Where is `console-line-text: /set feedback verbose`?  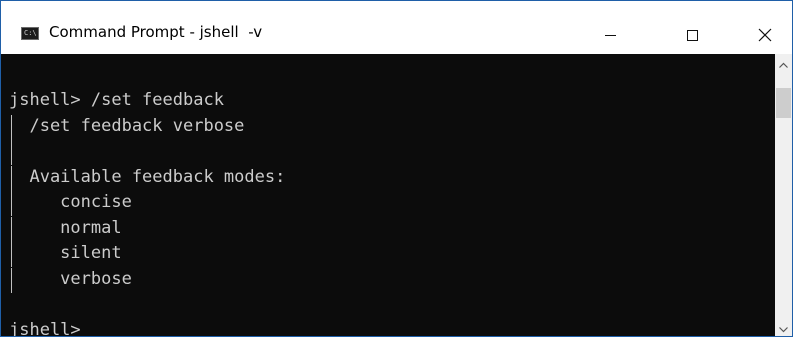
console-line-text: /set feedback verbose is located at coordinates (127, 125).